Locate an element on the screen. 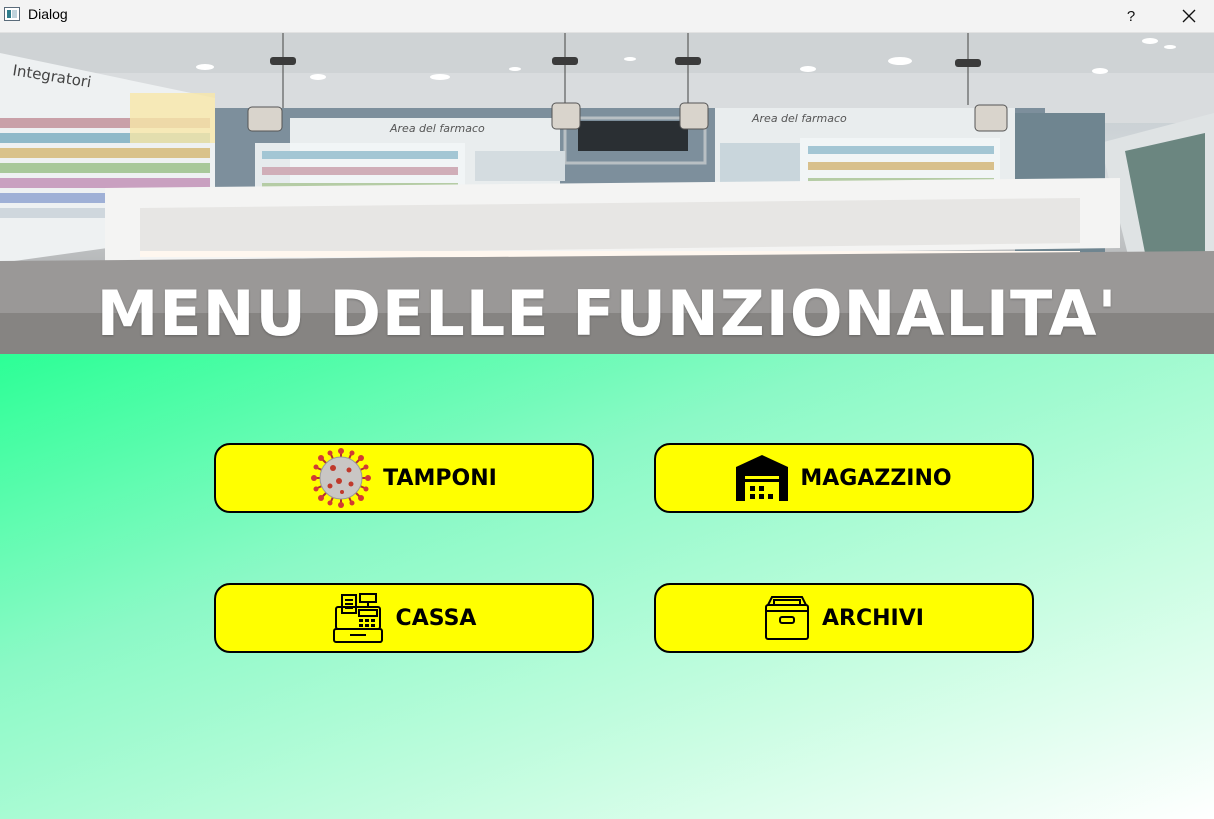 This screenshot has width=1214, height=819. archivi-button: ARCHIVI is located at coordinates (844, 618).